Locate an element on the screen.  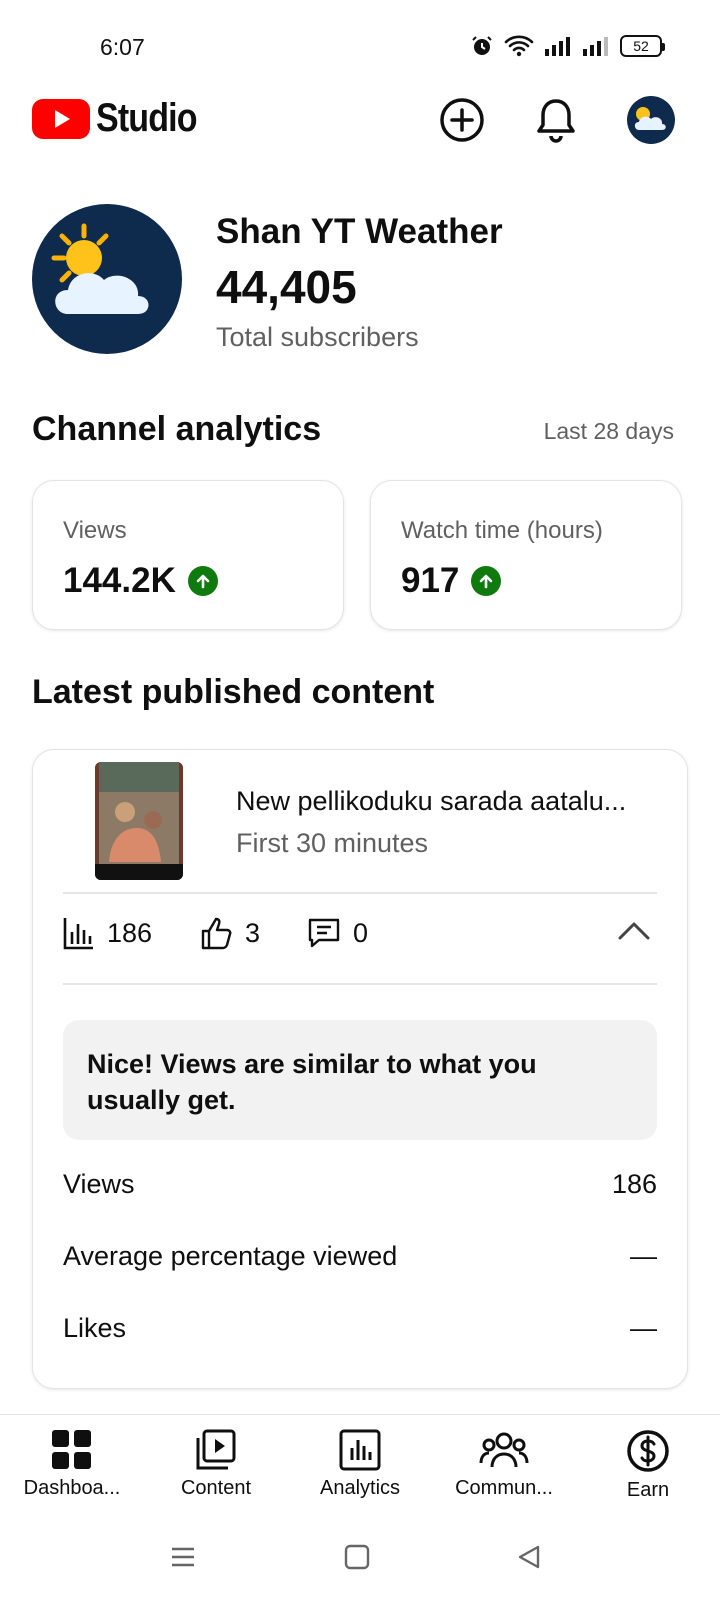
content-icon is located at coordinates (216, 1449).